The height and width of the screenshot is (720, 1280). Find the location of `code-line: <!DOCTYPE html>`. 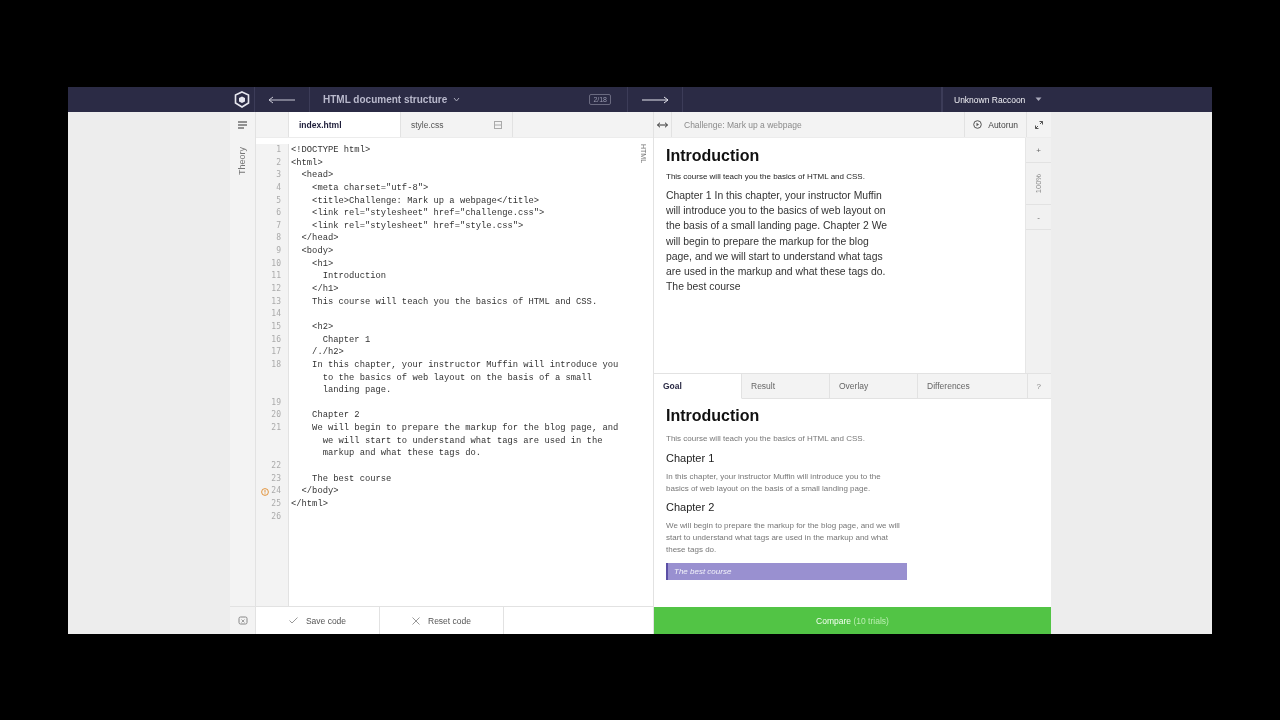

code-line: <!DOCTYPE html> is located at coordinates (331, 150).